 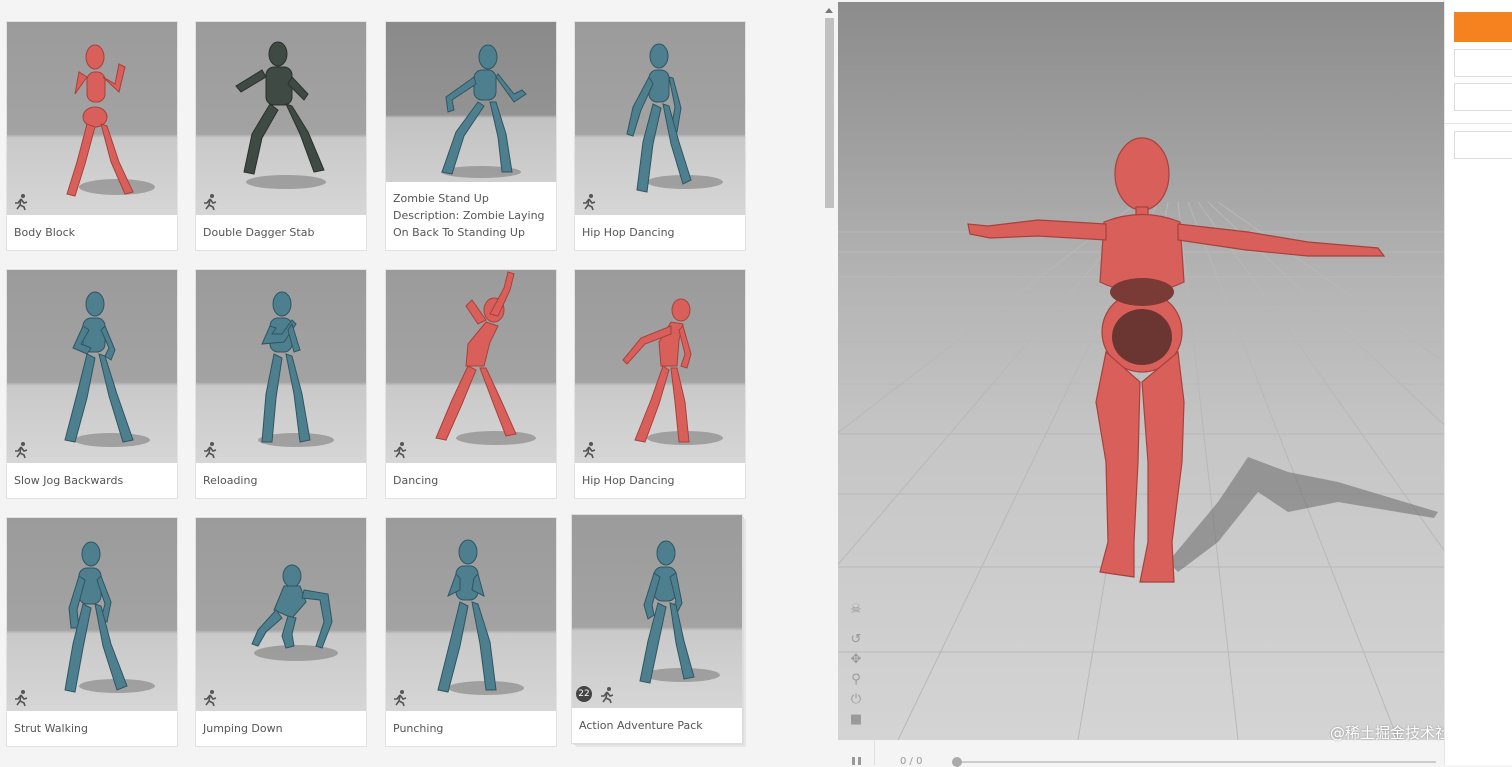 I want to click on animation-thumbnail: 22, so click(x=657, y=611).